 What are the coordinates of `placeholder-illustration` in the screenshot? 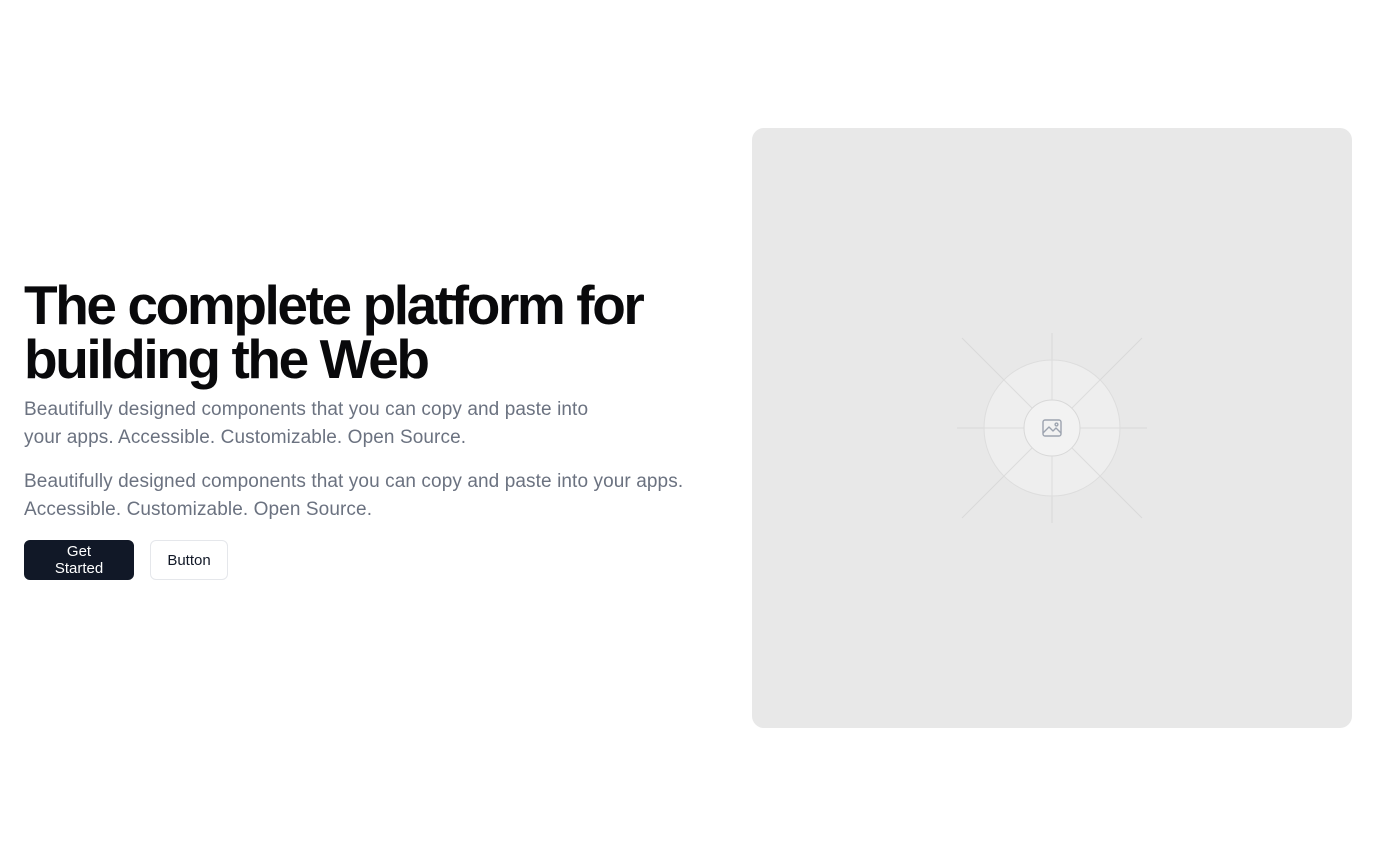 It's located at (1052, 428).